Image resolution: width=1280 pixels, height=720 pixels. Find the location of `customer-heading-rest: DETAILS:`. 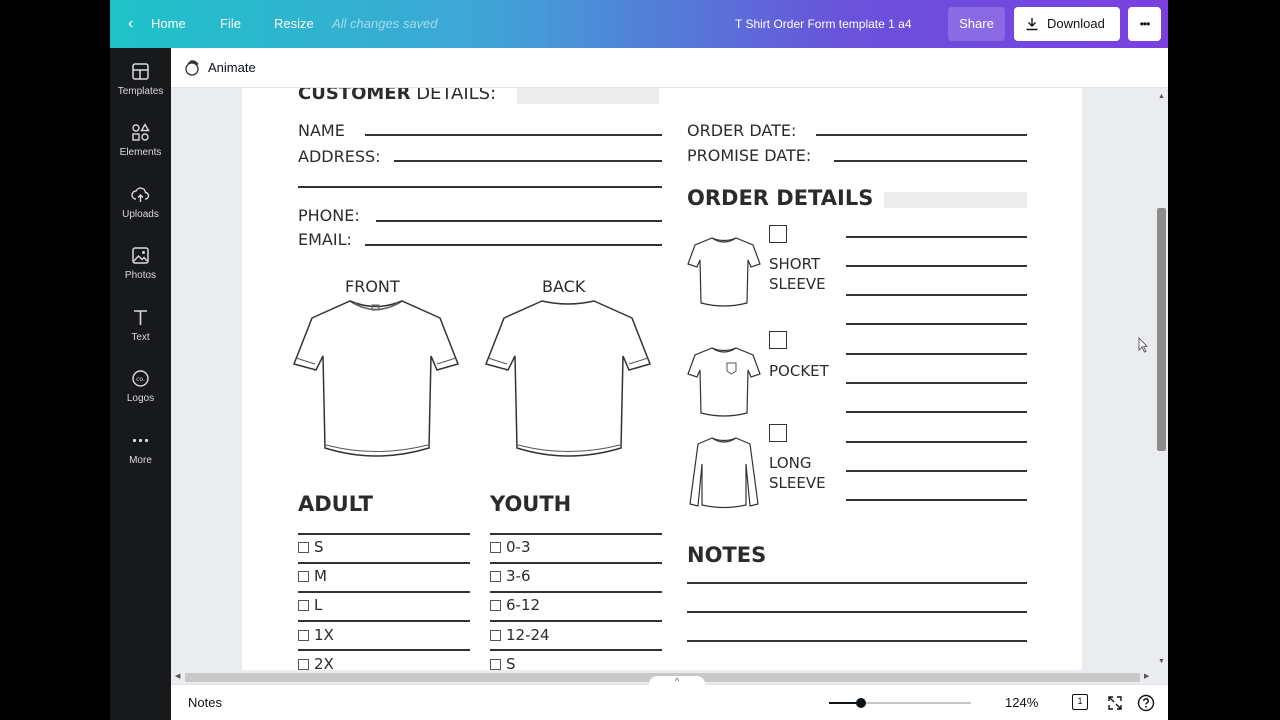

customer-heading-rest: DETAILS: is located at coordinates (456, 96).